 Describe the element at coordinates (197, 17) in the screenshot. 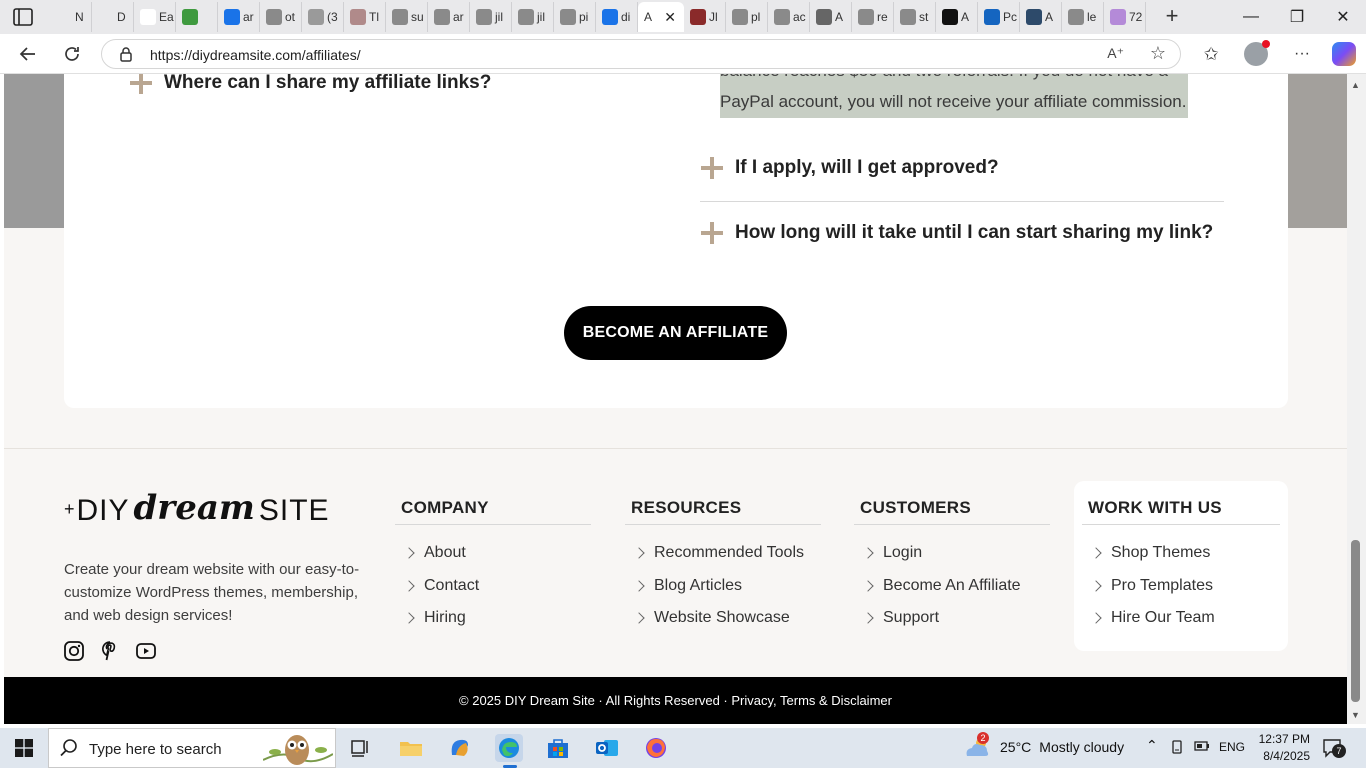

I see `browser-tab: globe-icon` at that location.